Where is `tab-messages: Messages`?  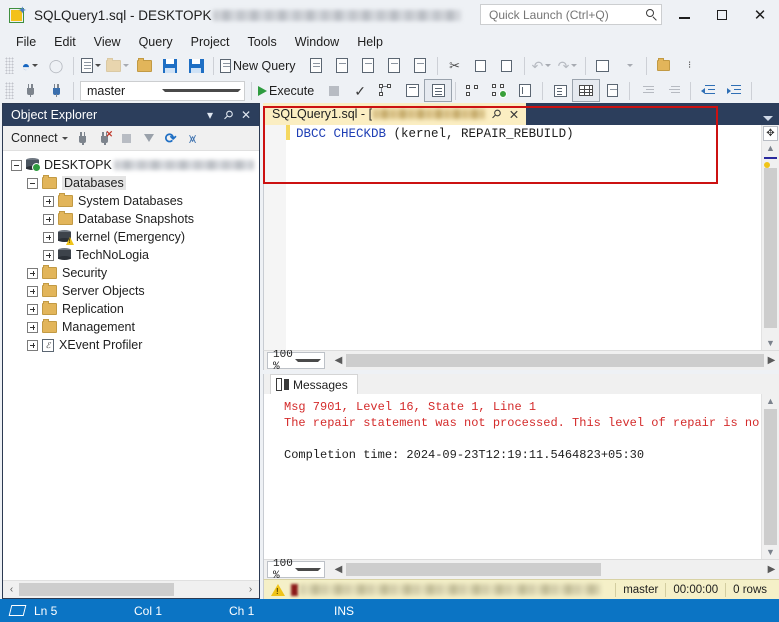 tab-messages: Messages is located at coordinates (314, 384).